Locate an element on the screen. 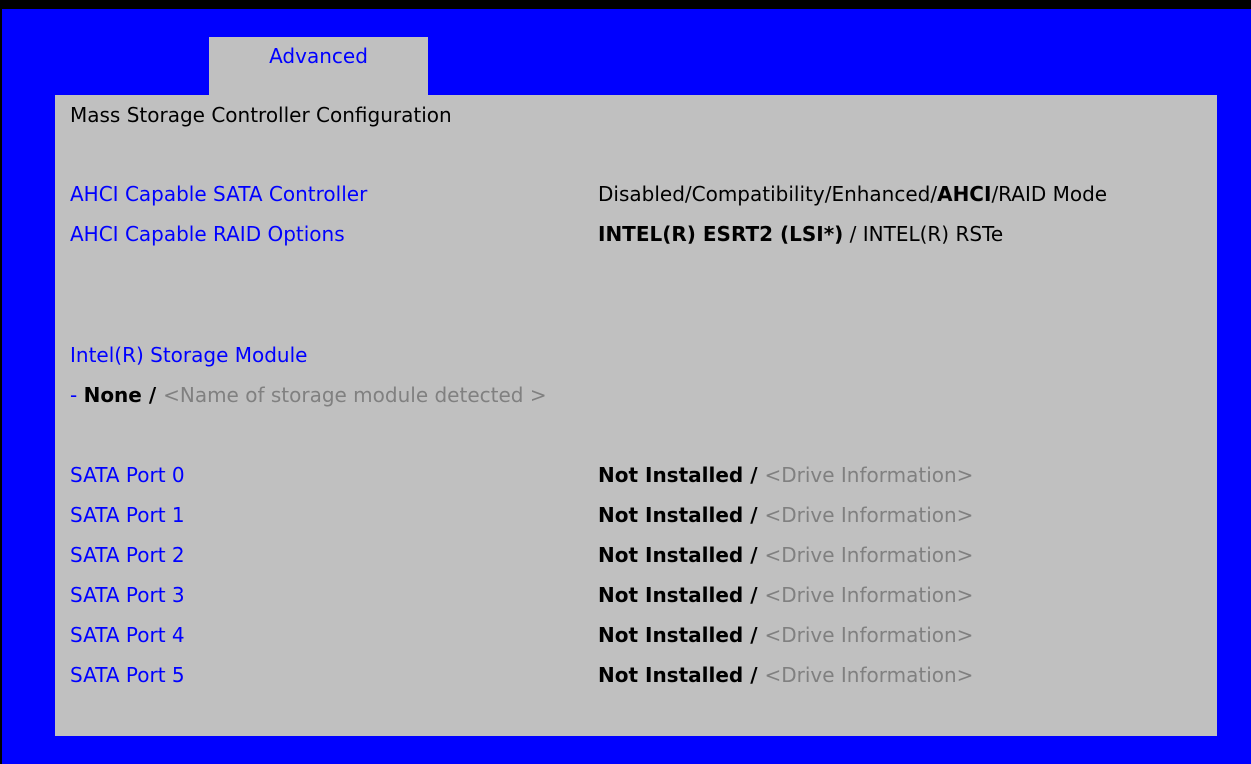 This screenshot has height=764, width=1251. raid-options-after: / INTEL(R) RSTe is located at coordinates (923, 234).